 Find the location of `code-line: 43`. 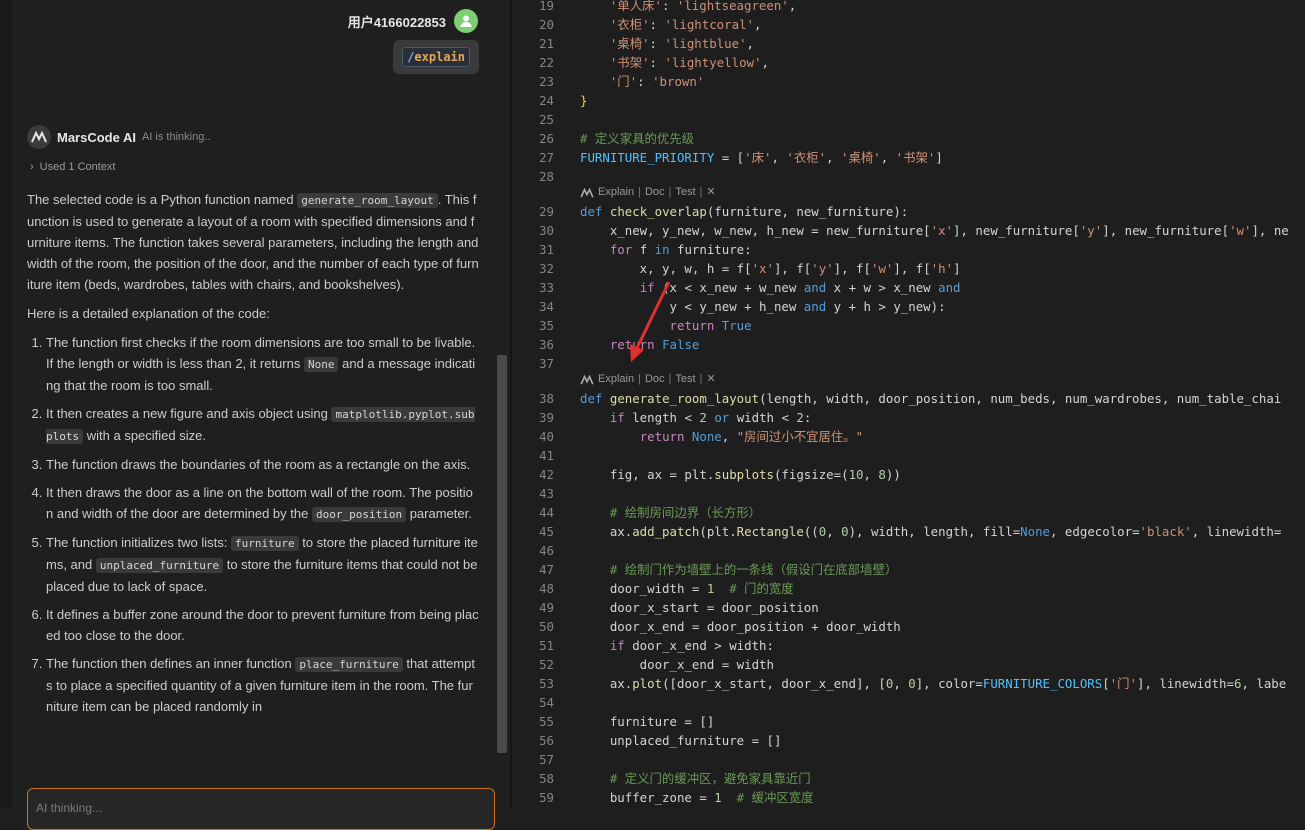

code-line: 43 is located at coordinates (546, 493).